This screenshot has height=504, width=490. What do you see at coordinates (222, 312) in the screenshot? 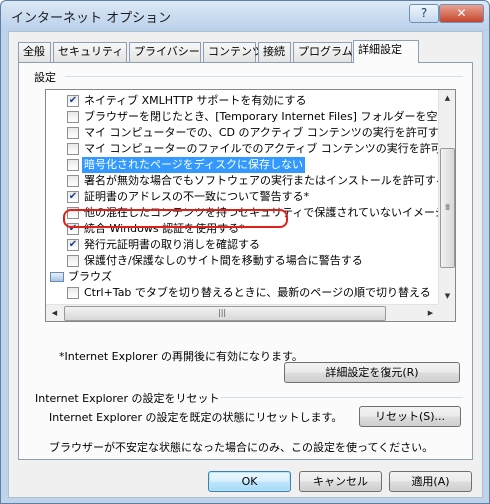
I see `grip-icon: |||` at bounding box center [222, 312].